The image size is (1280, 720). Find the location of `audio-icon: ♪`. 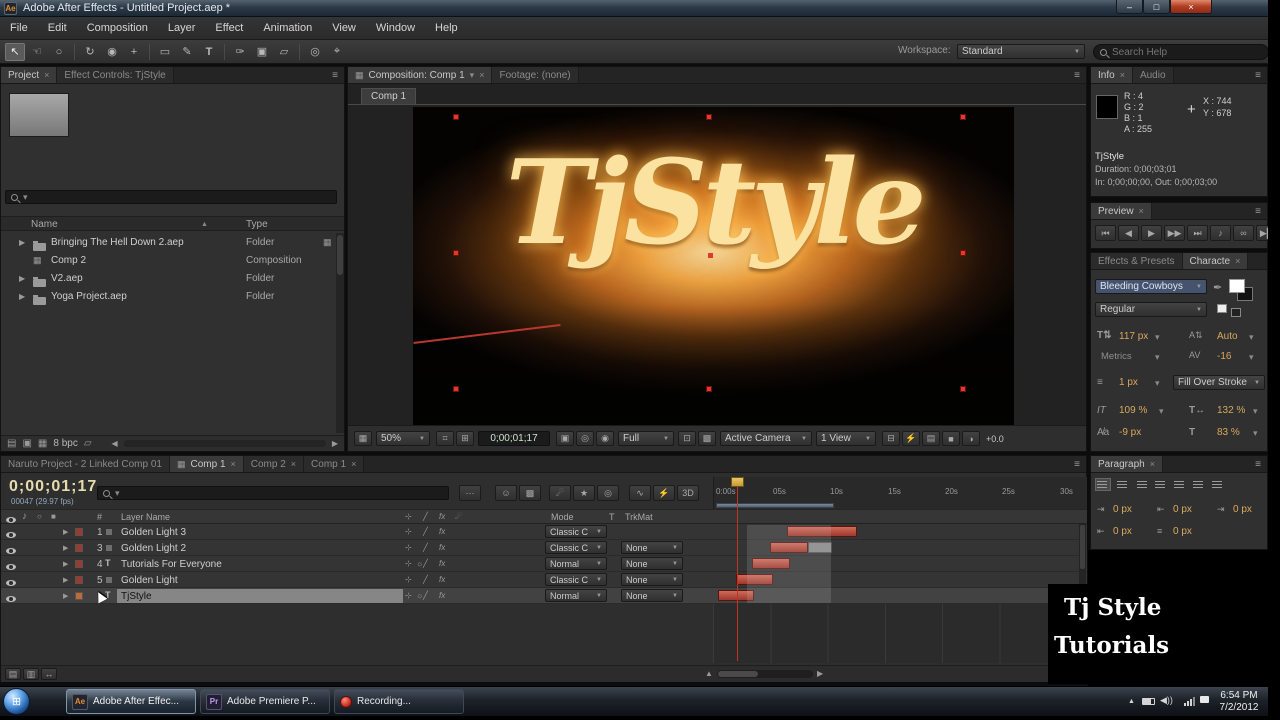

audio-icon: ♪ is located at coordinates (1220, 233).